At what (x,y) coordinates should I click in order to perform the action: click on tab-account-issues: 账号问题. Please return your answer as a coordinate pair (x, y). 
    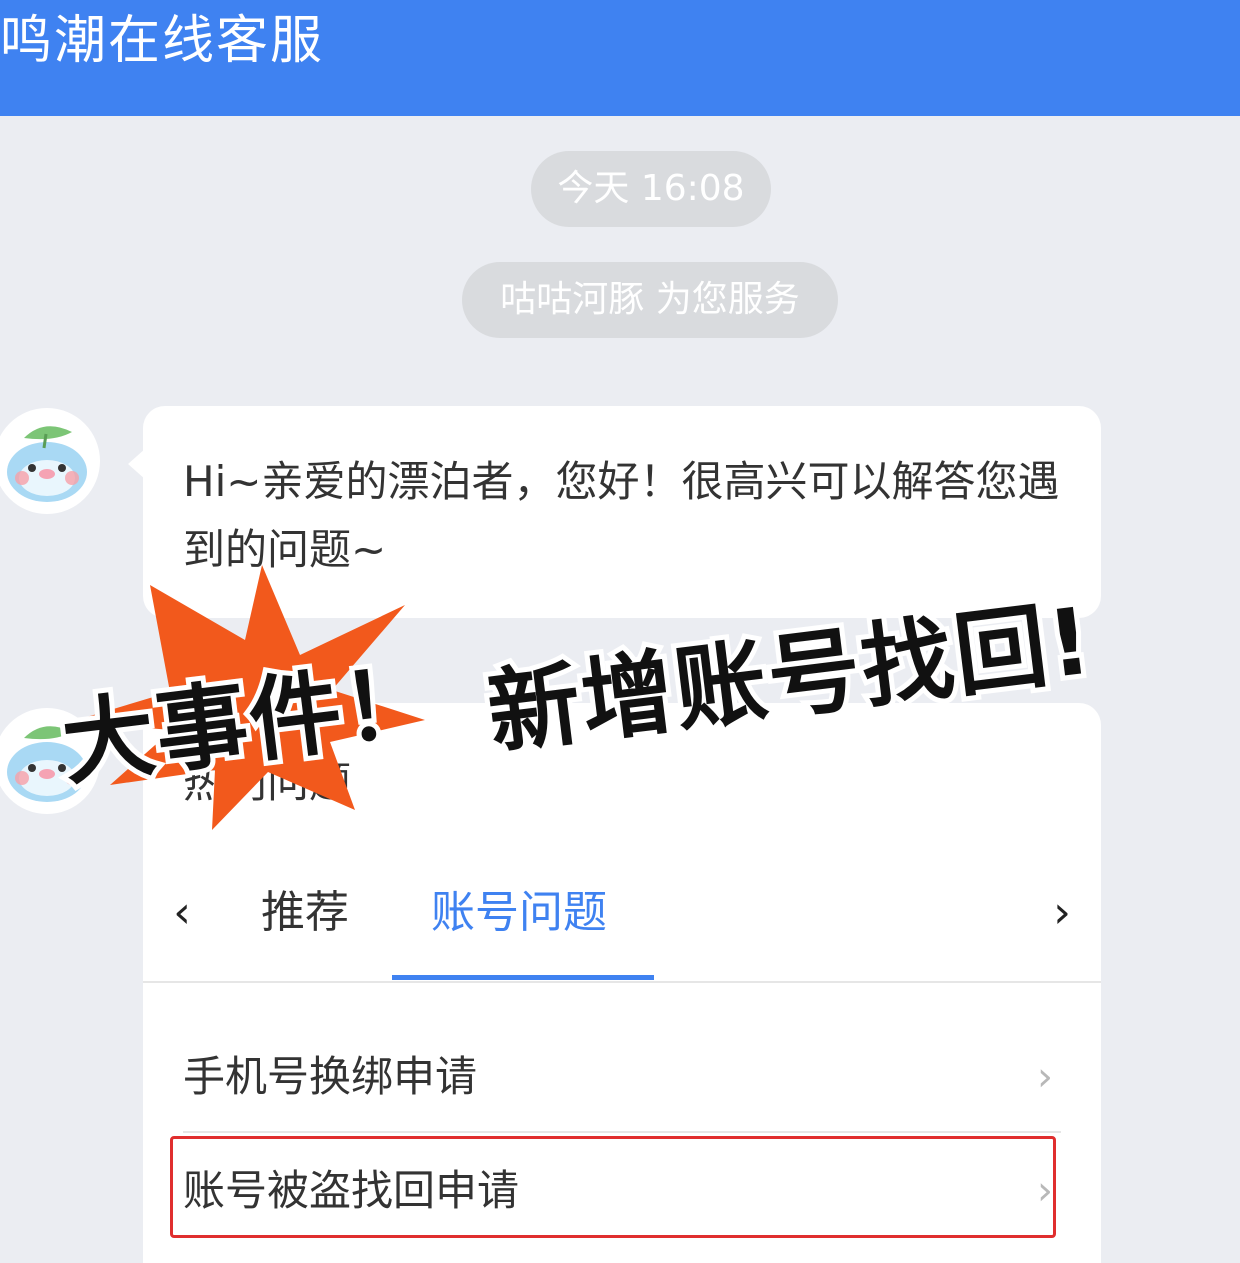
    Looking at the image, I should click on (519, 913).